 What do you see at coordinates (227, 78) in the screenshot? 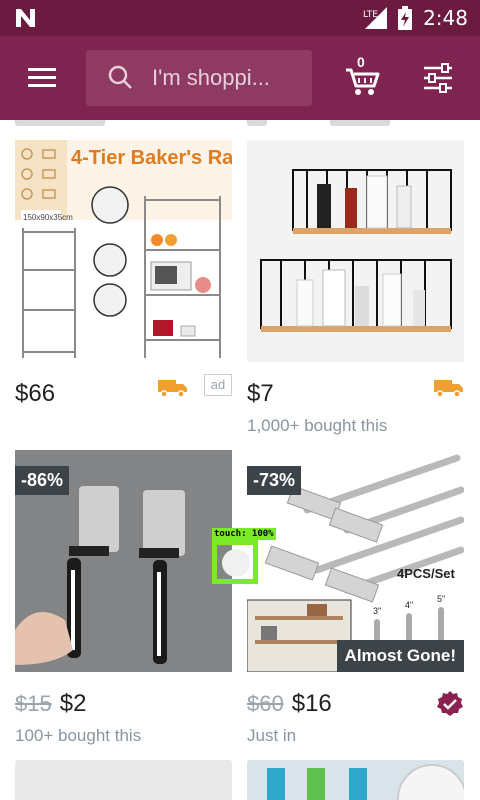
I see `search-input` at bounding box center [227, 78].